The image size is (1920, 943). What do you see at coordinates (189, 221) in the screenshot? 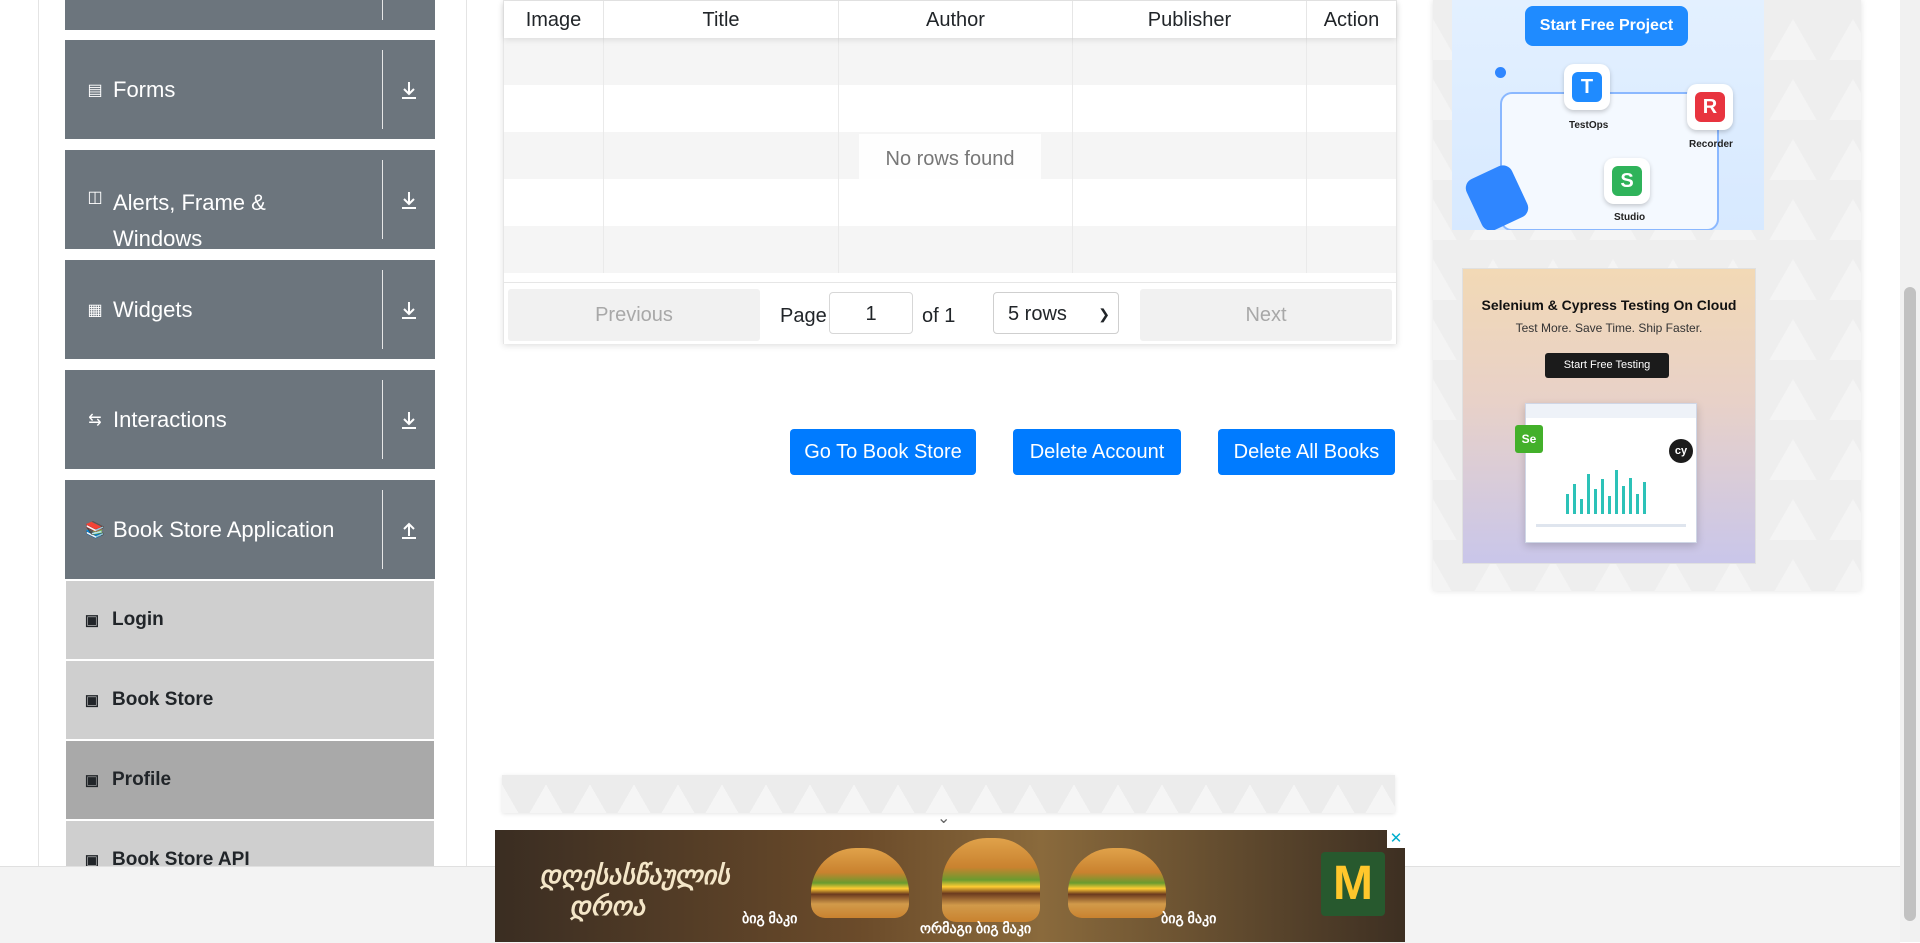
I see `sidebar-group-label: Alerts, Frame & Windows` at bounding box center [189, 221].